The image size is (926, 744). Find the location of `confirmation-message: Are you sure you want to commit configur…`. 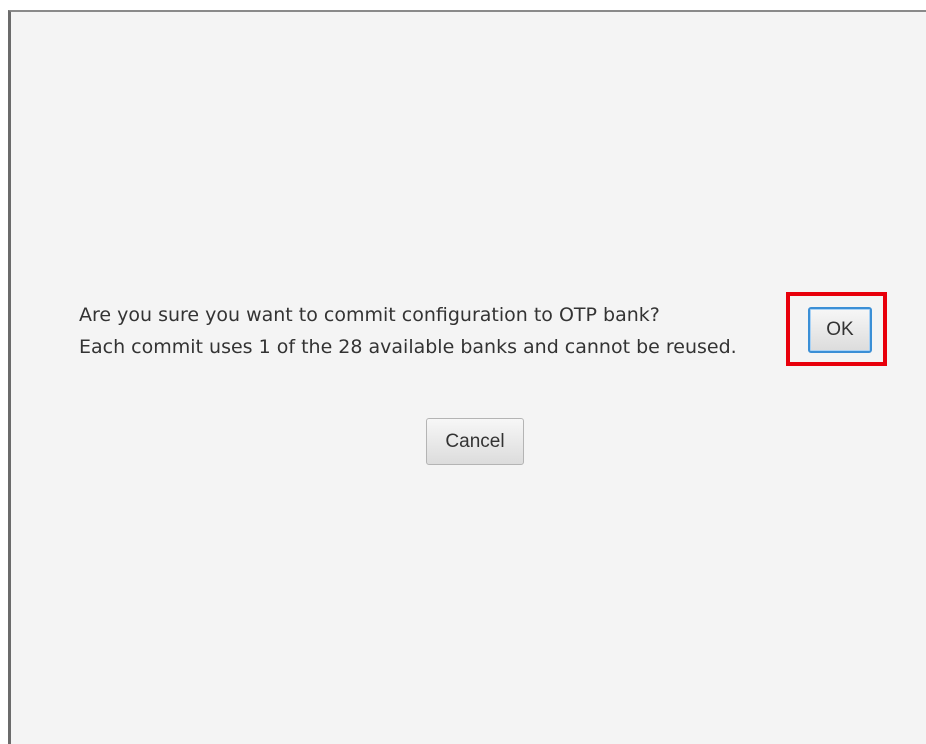

confirmation-message: Are you sure you want to commit configur… is located at coordinates (429, 331).